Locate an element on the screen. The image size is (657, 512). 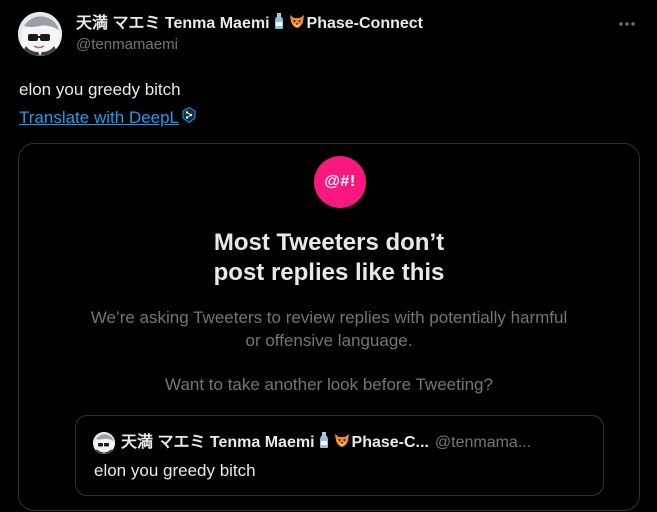
author-name: 天満 マエミ Tenma Maemi Phase-Connect is located at coordinates (249, 24).